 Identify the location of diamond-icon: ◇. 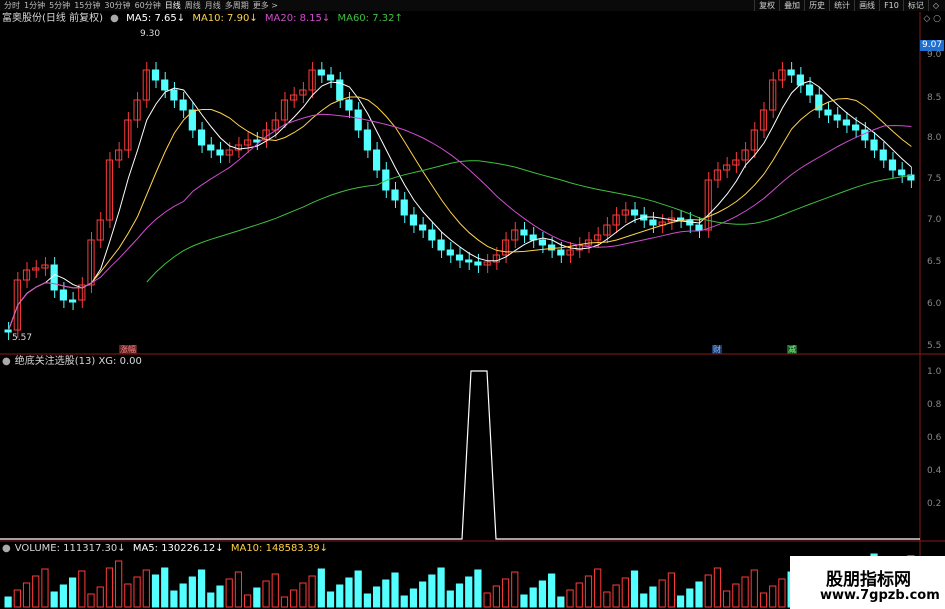
(926, 19).